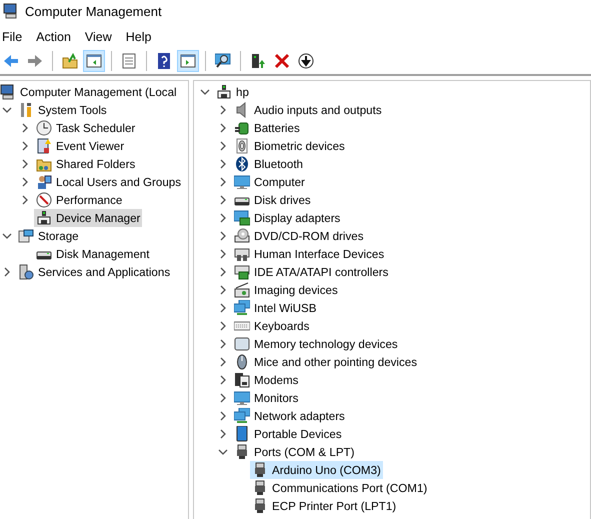 This screenshot has height=519, width=591. What do you see at coordinates (101, 37) in the screenshot?
I see `menu-item: View` at bounding box center [101, 37].